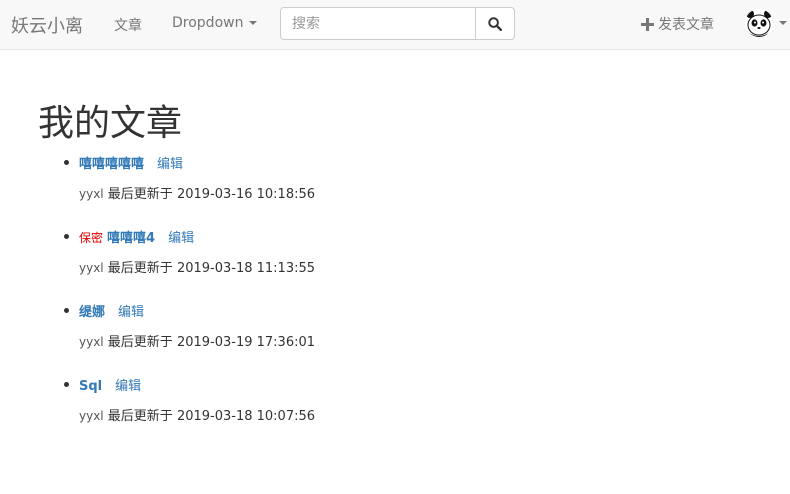  I want to click on search-button, so click(495, 23).